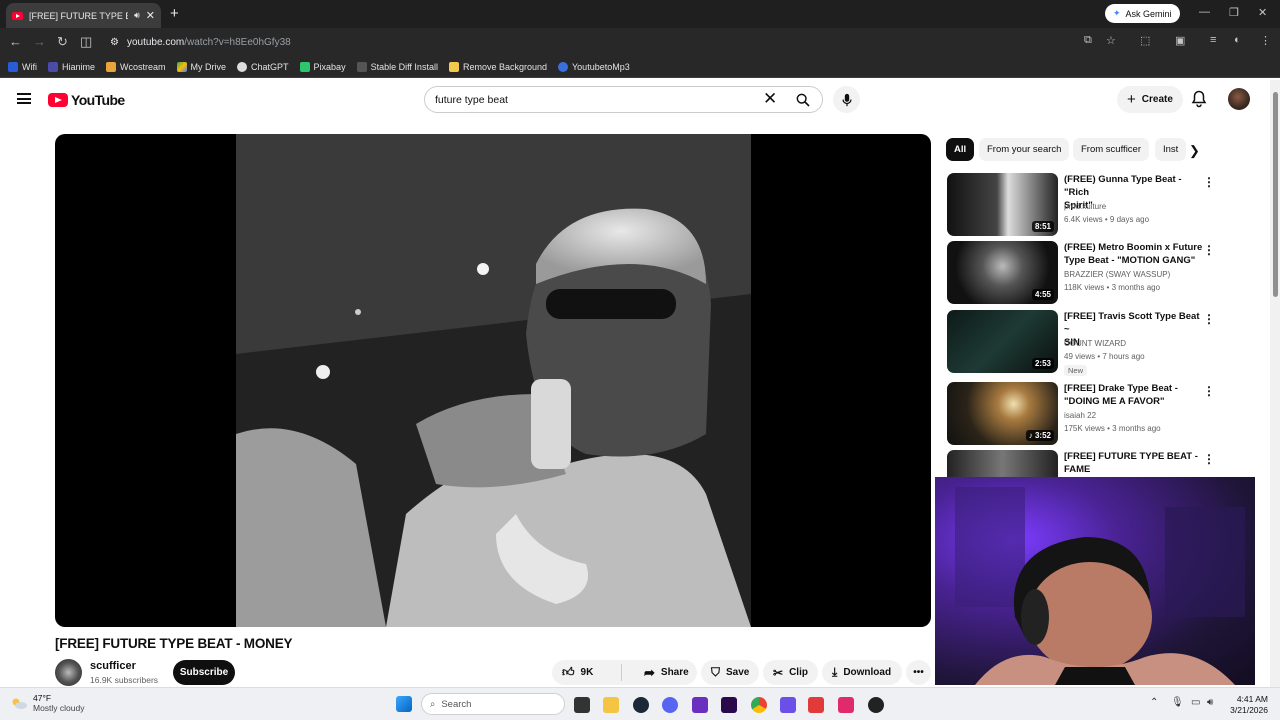  What do you see at coordinates (876, 705) in the screenshot?
I see `obs-icon` at bounding box center [876, 705].